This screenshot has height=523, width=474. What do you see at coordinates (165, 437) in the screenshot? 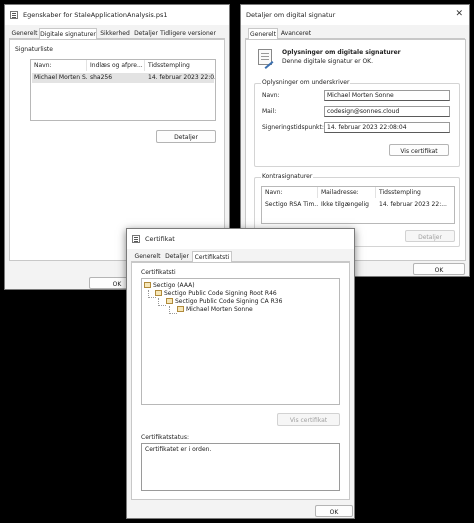
I see `certificate-status-label: Certifikatstatus:` at bounding box center [165, 437].